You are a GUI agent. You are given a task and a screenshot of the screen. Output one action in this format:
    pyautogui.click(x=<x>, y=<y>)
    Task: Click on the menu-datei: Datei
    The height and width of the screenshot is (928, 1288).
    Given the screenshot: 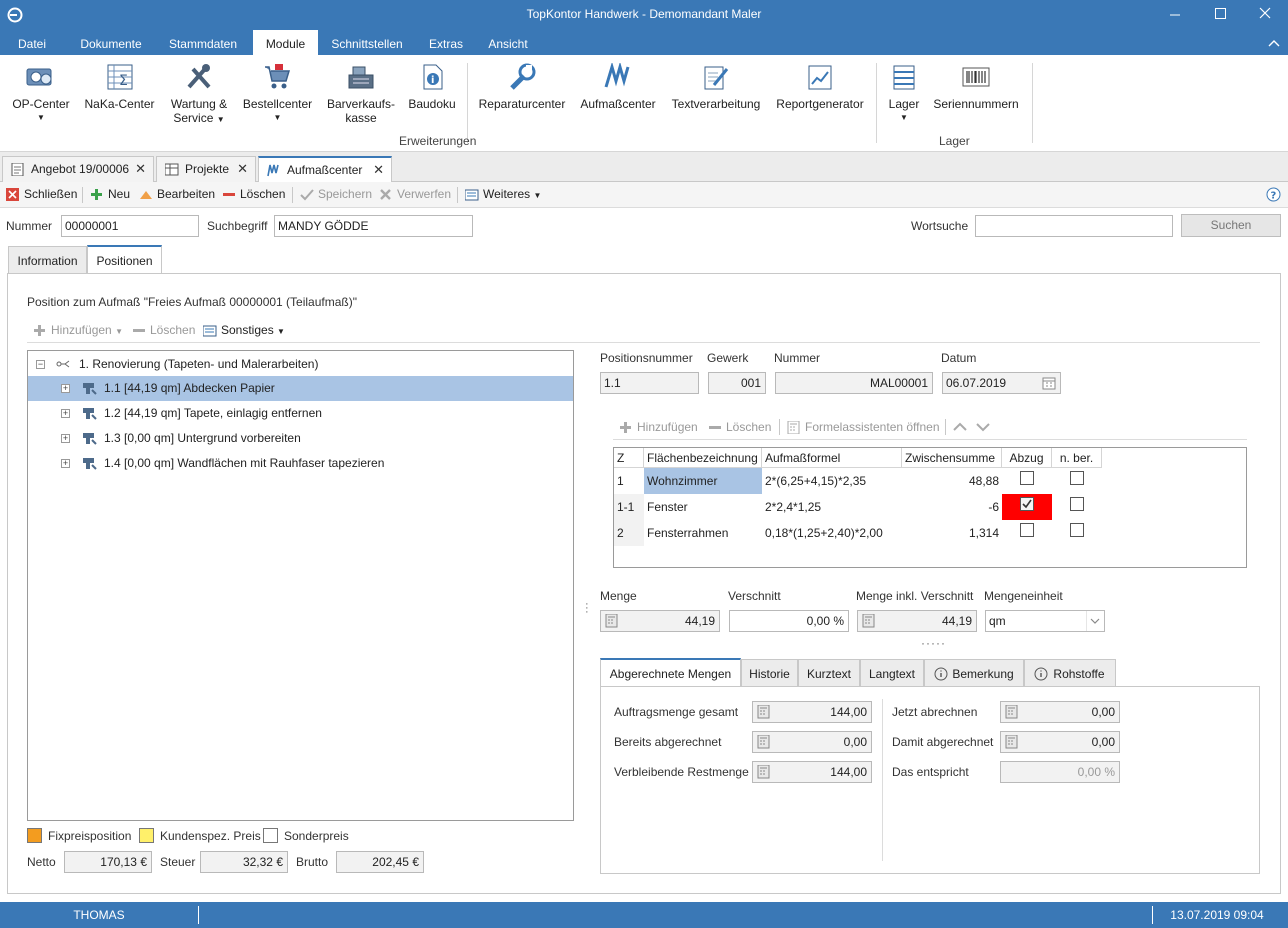 What is the action you would take?
    pyautogui.click(x=32, y=42)
    